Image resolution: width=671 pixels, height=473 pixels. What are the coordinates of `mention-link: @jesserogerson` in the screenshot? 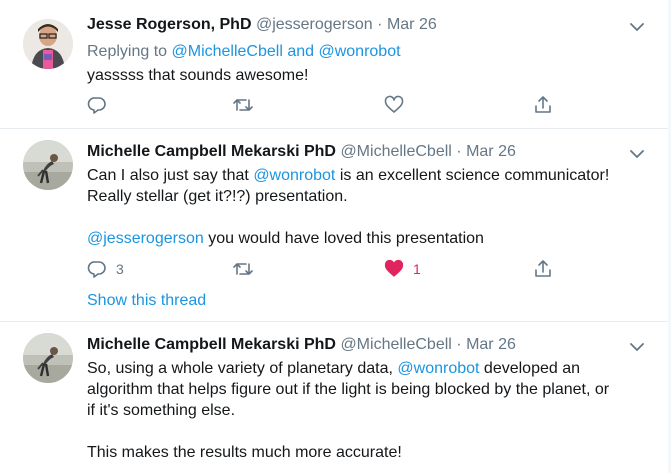 It's located at (145, 238).